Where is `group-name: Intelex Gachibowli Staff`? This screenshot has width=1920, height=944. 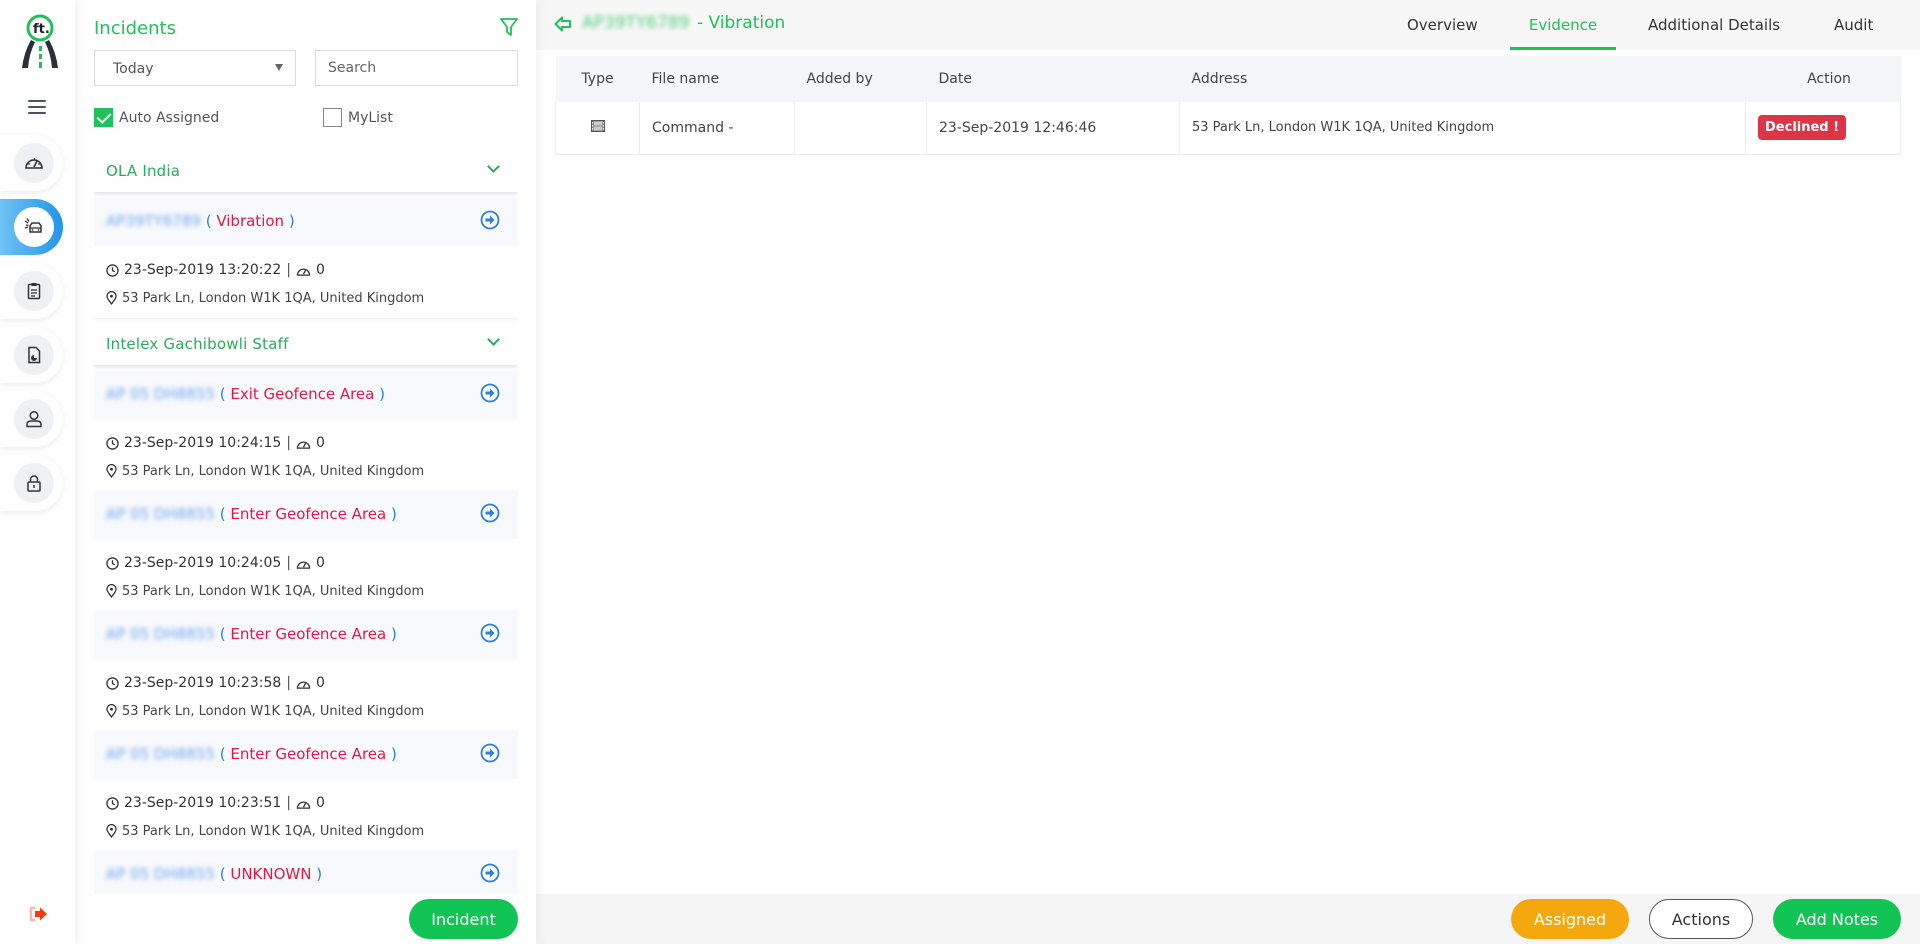 group-name: Intelex Gachibowli Staff is located at coordinates (197, 344).